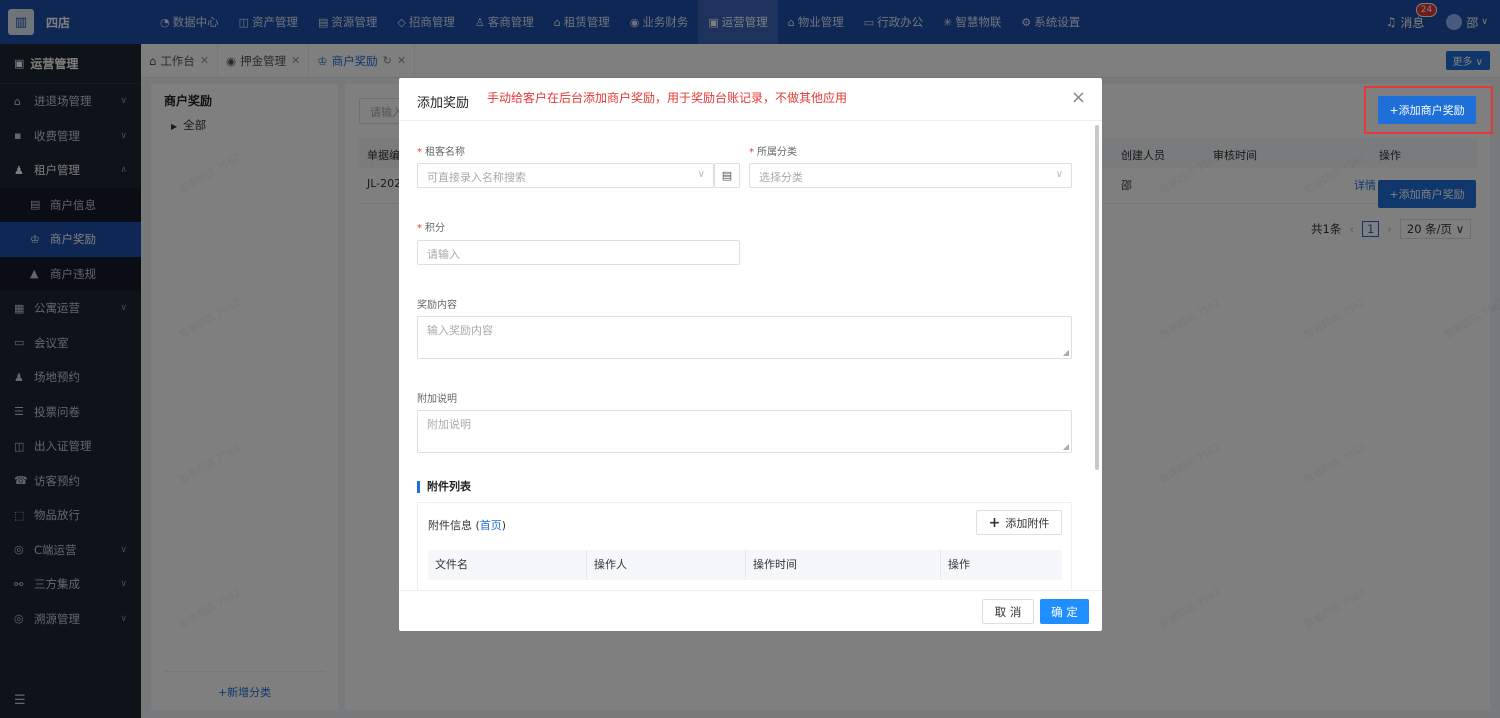  What do you see at coordinates (437, 305) in the screenshot?
I see `content-label: 奖励内容` at bounding box center [437, 305].